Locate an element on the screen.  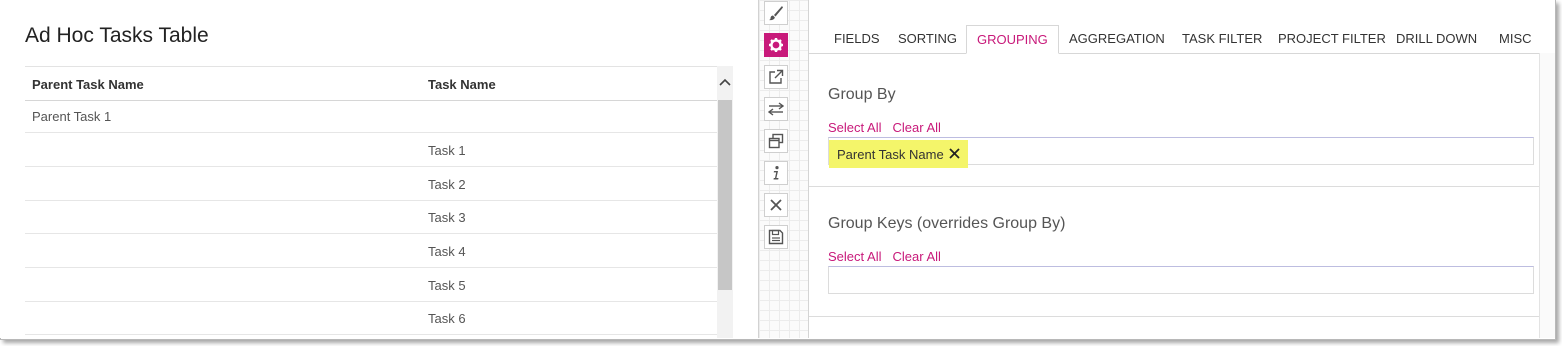
cell-task: Task 6 is located at coordinates (447, 318).